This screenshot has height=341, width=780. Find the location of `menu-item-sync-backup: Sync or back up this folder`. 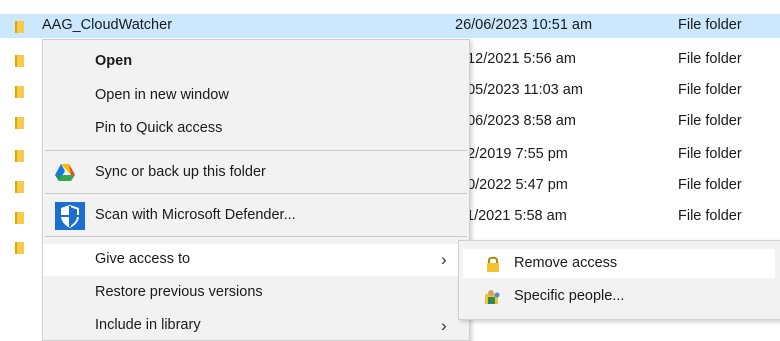

menu-item-sync-backup: Sync or back up this folder is located at coordinates (256, 172).